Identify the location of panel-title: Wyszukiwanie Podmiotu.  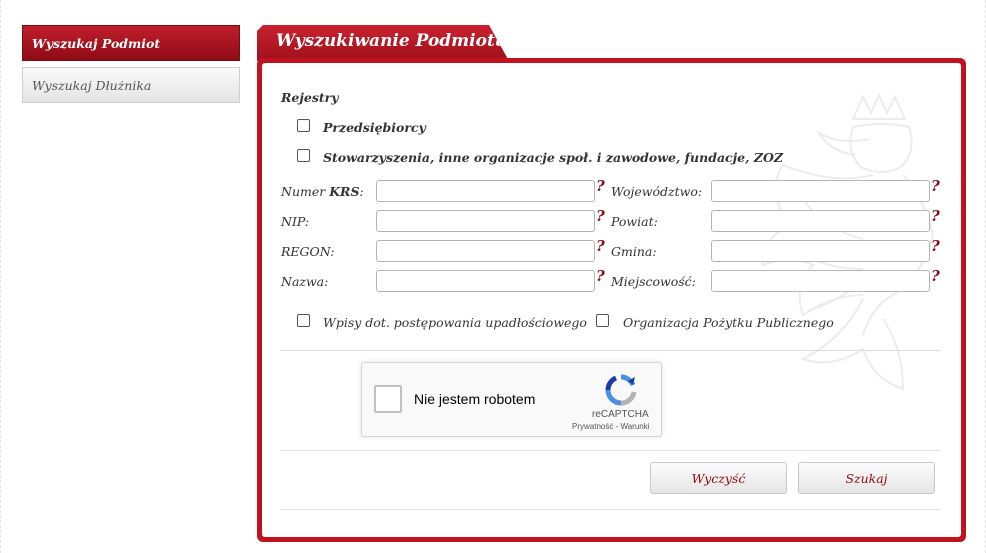
(392, 41).